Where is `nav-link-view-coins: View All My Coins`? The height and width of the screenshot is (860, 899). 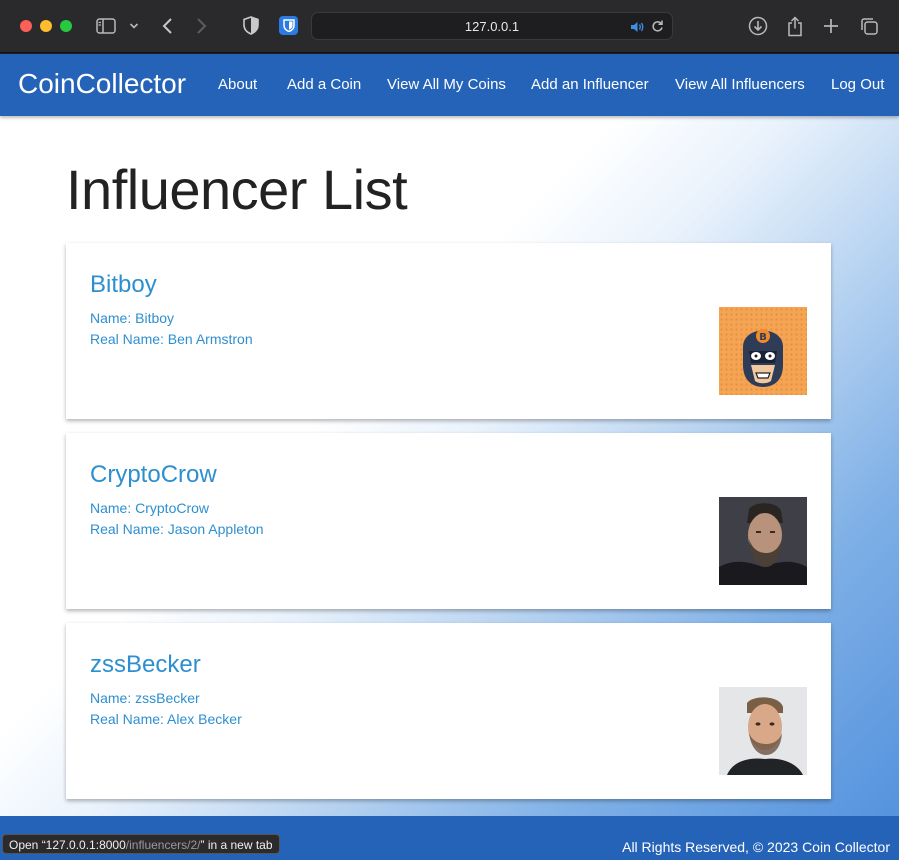
nav-link-view-coins: View All My Coins is located at coordinates (446, 84).